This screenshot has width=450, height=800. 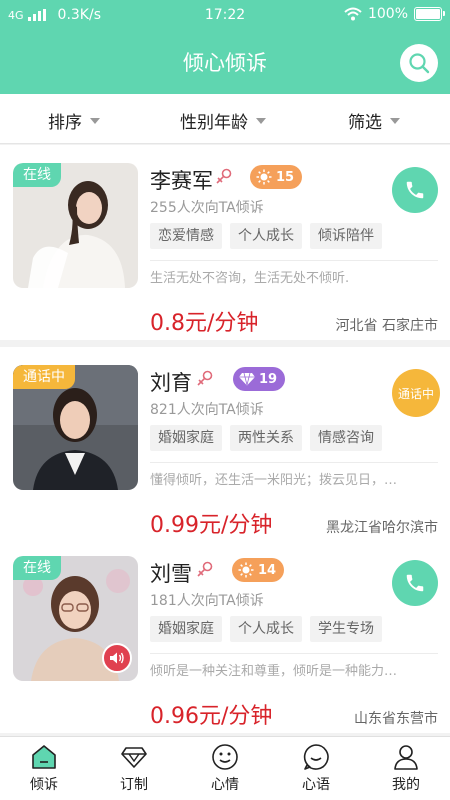 I want to click on intro-text: 生活无处不咨询，生活无处不倾听., so click(x=250, y=278).